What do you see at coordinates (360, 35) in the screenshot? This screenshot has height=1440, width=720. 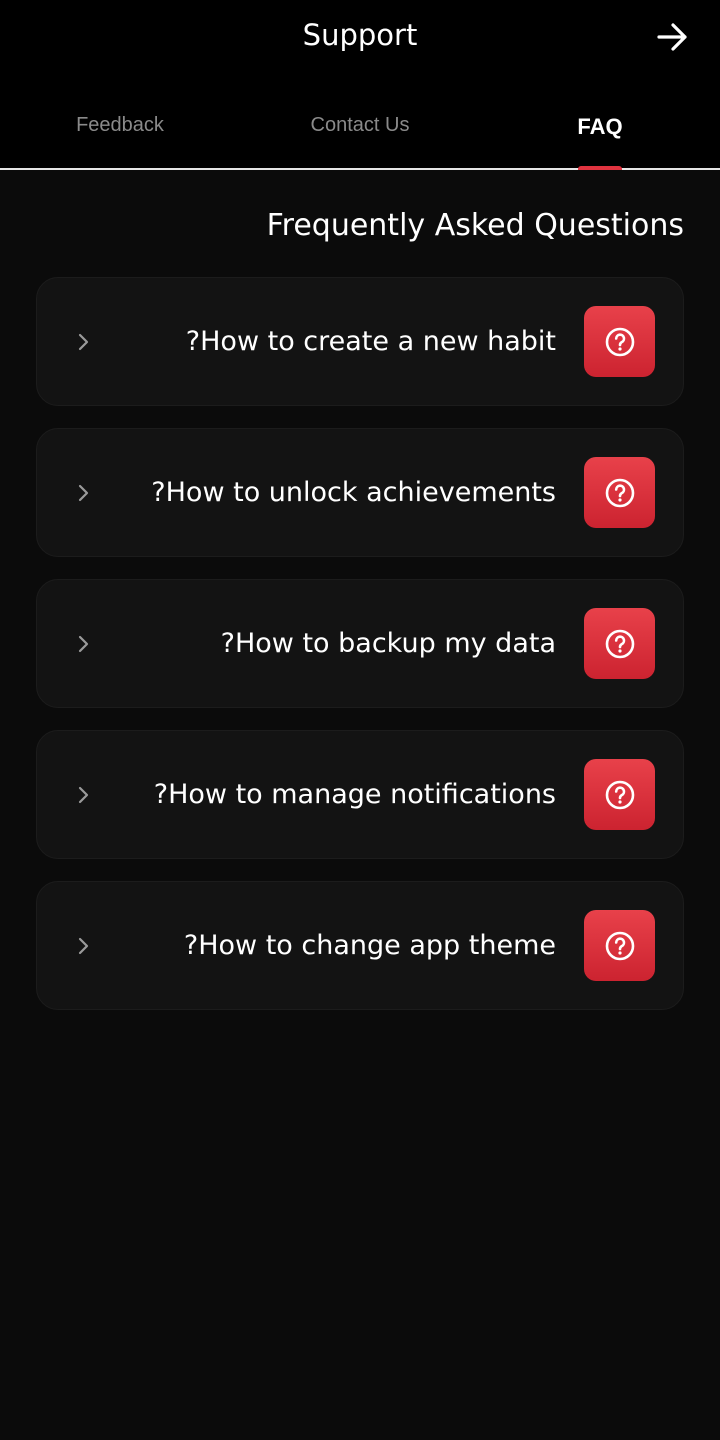 I see `page-title: Support` at bounding box center [360, 35].